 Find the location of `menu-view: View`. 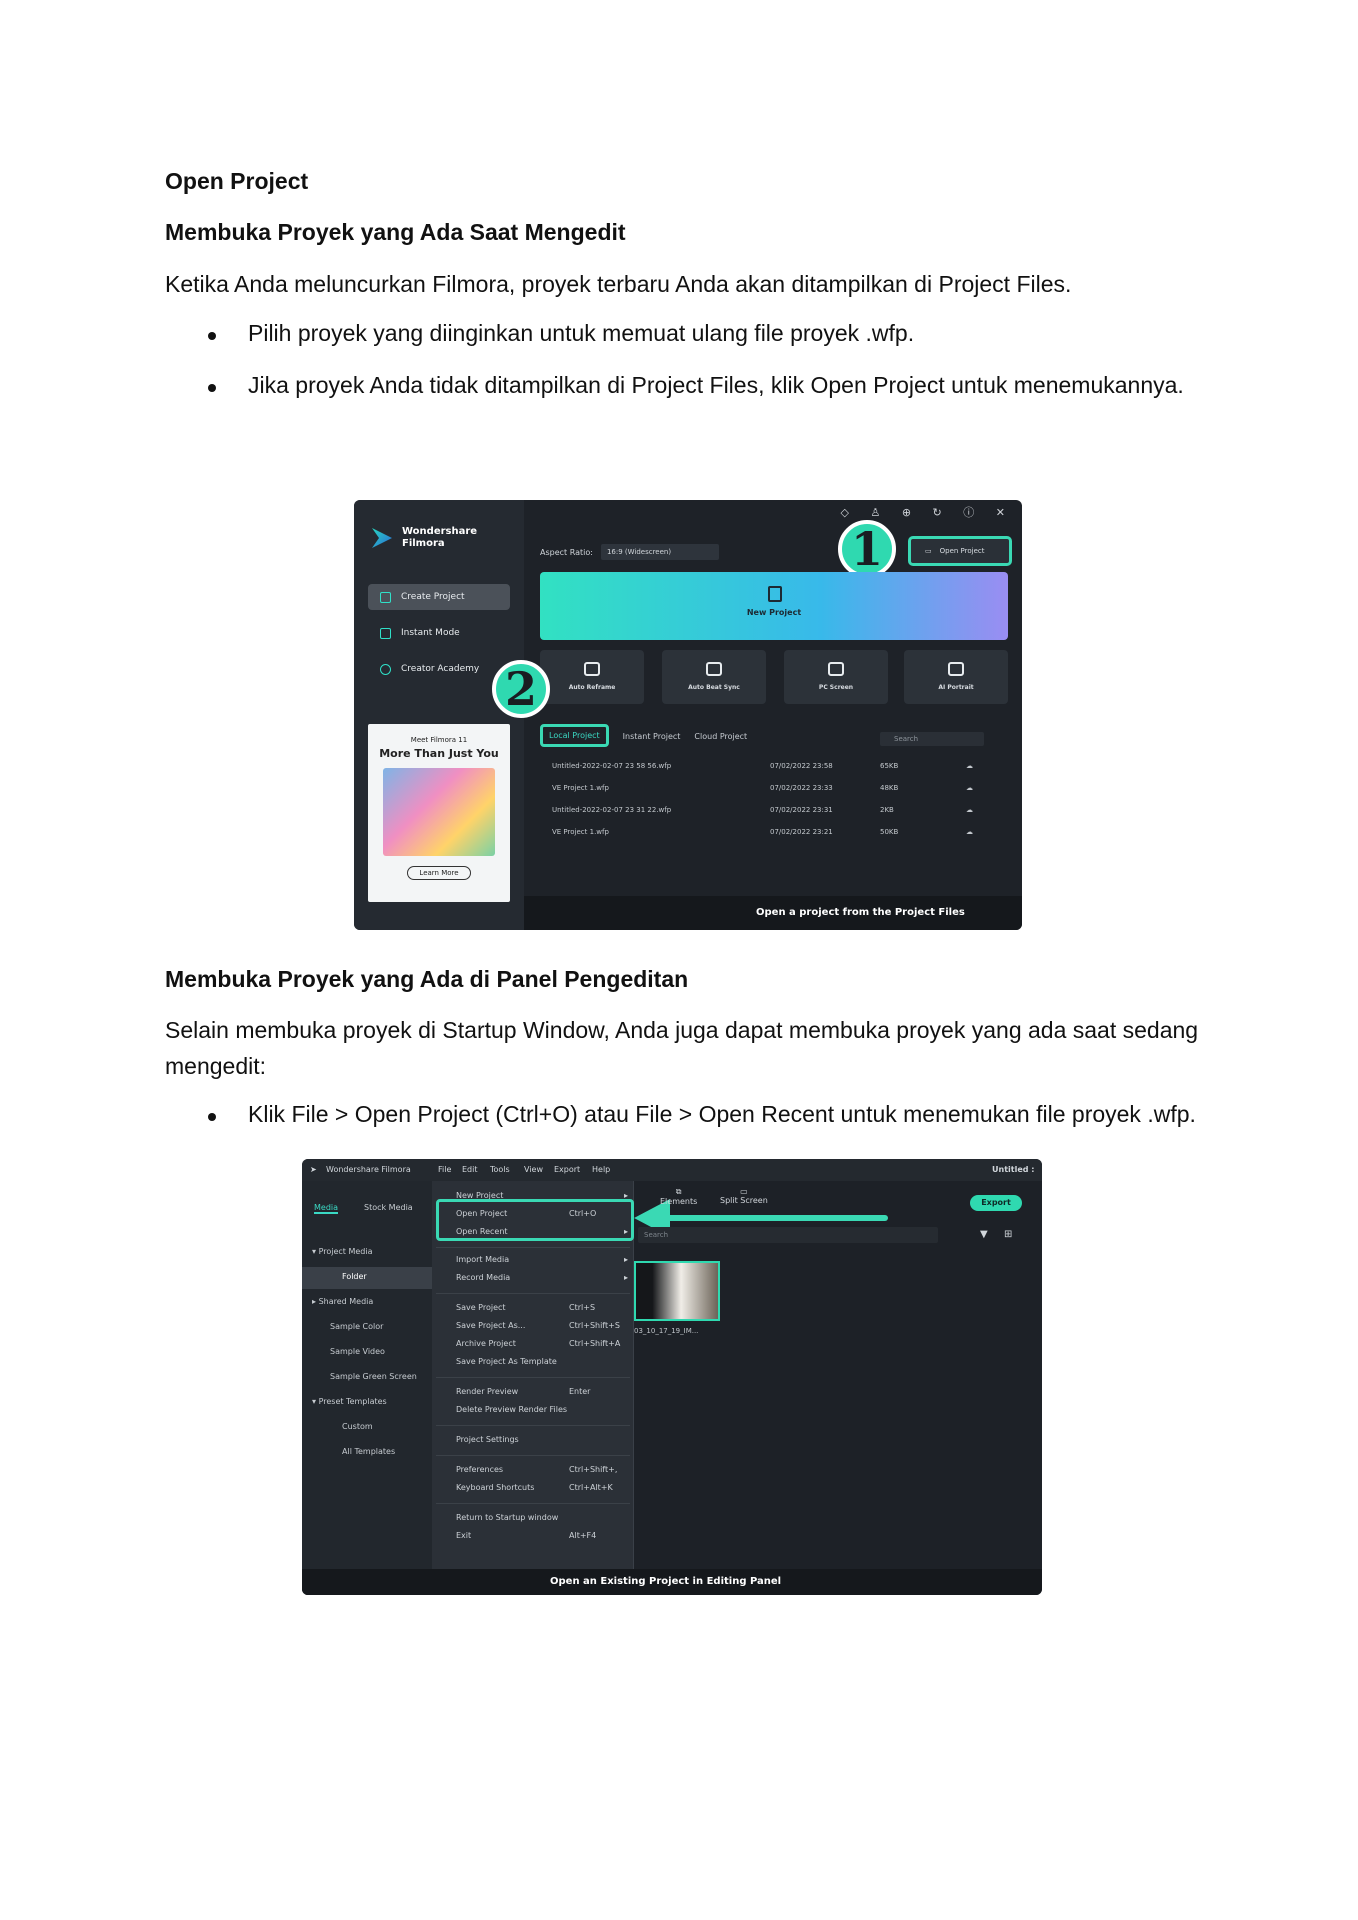

menu-view: View is located at coordinates (533, 1170).